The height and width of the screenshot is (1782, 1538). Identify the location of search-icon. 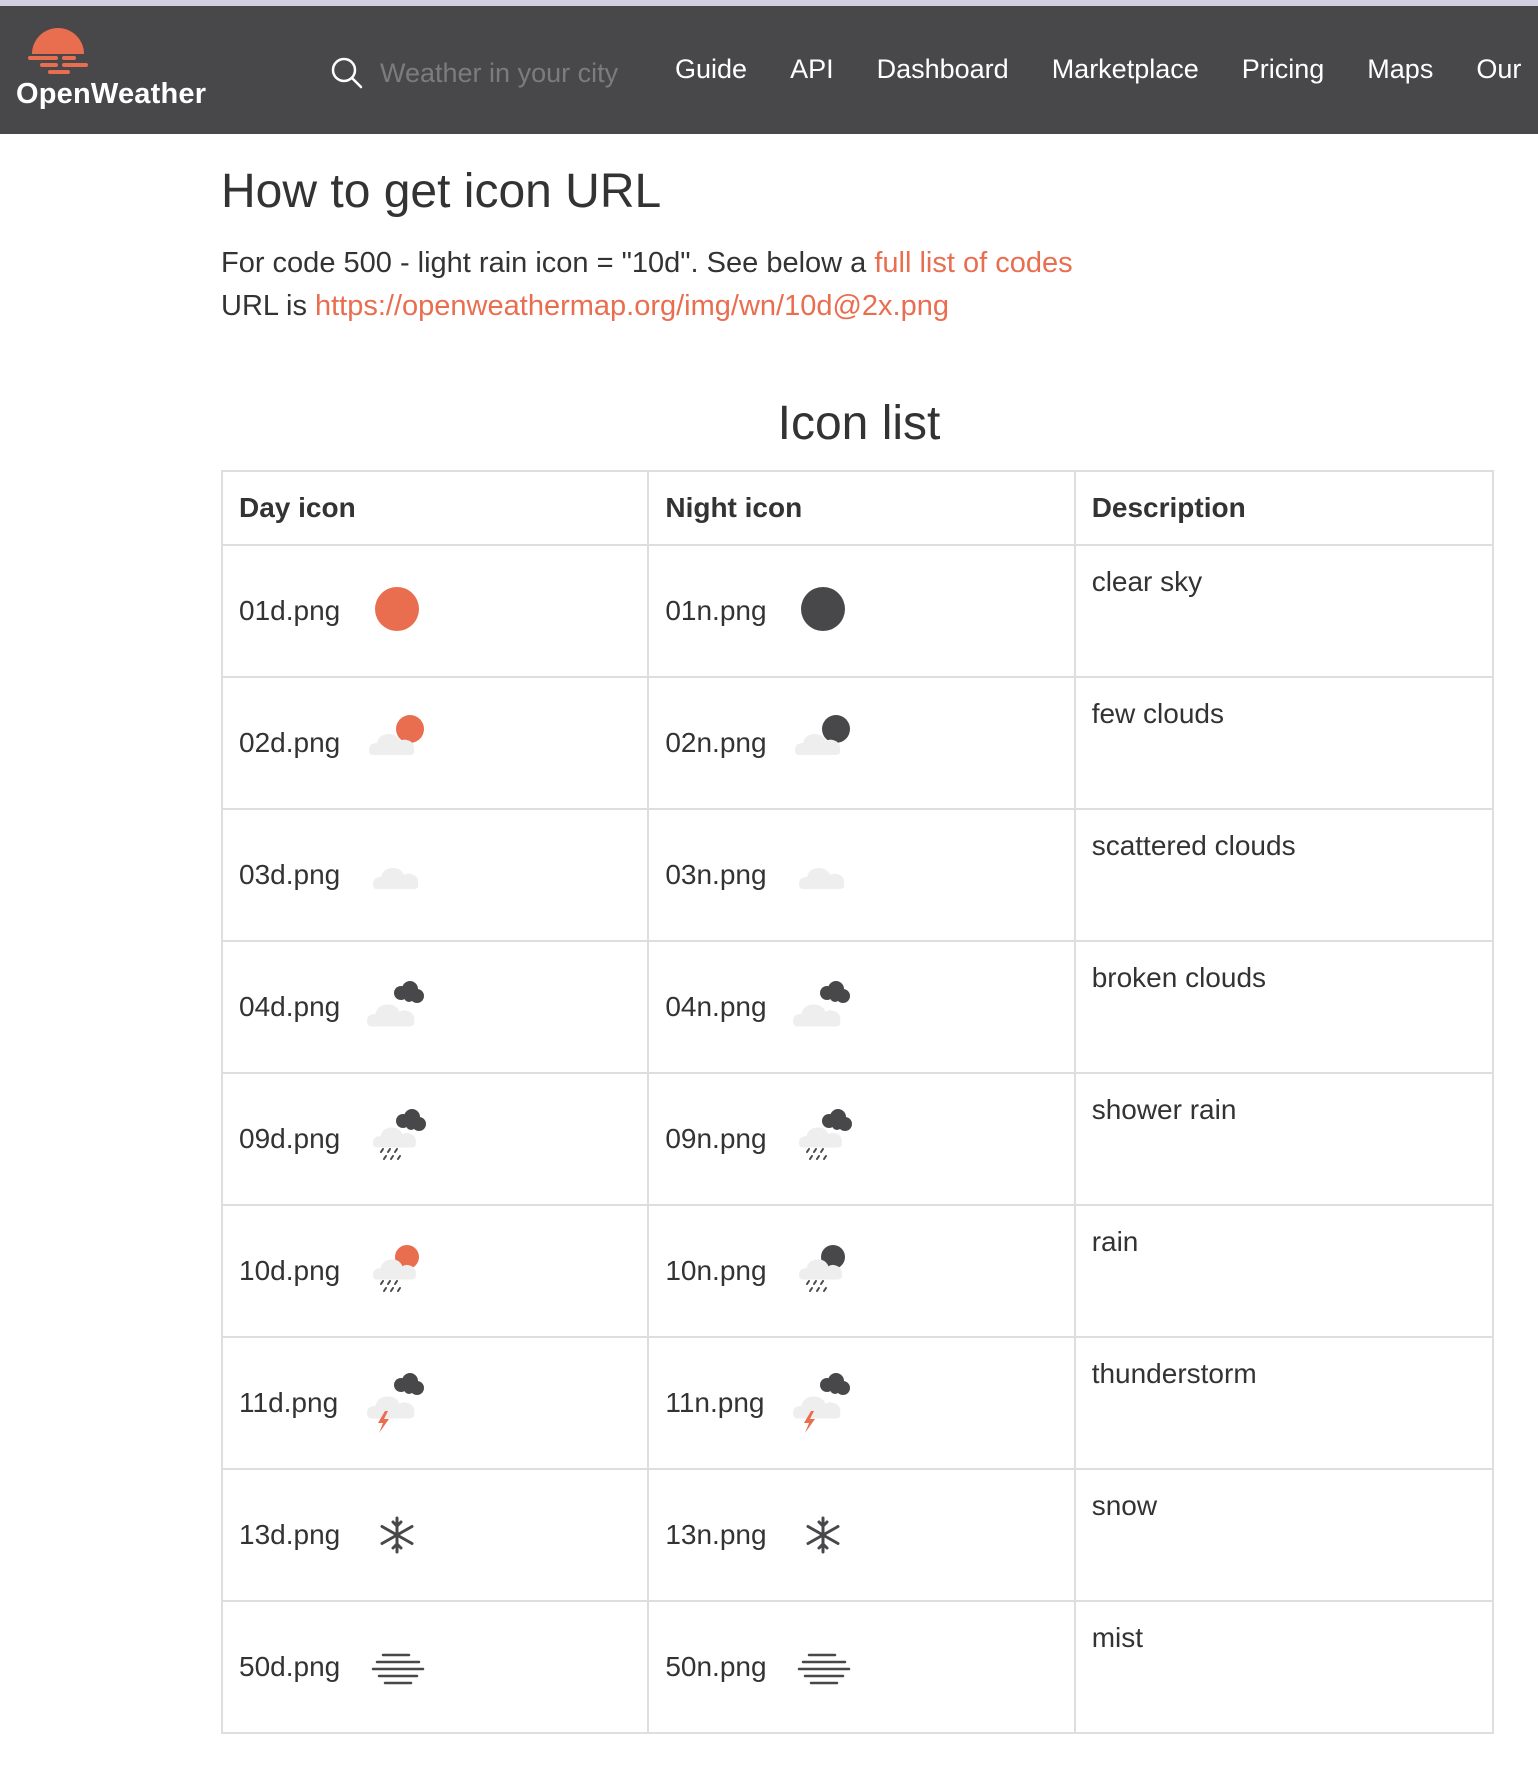
(347, 73).